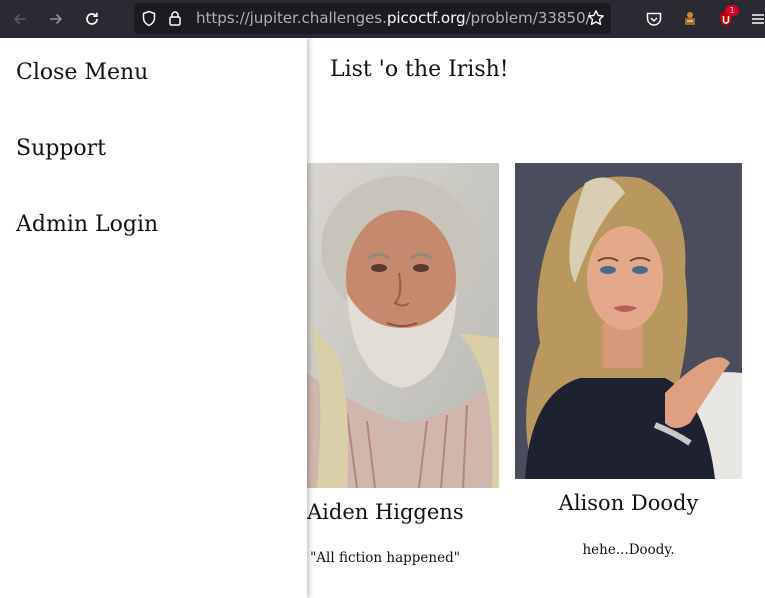 The width and height of the screenshot is (765, 598). What do you see at coordinates (732, 10) in the screenshot?
I see `extension-badge: 1` at bounding box center [732, 10].